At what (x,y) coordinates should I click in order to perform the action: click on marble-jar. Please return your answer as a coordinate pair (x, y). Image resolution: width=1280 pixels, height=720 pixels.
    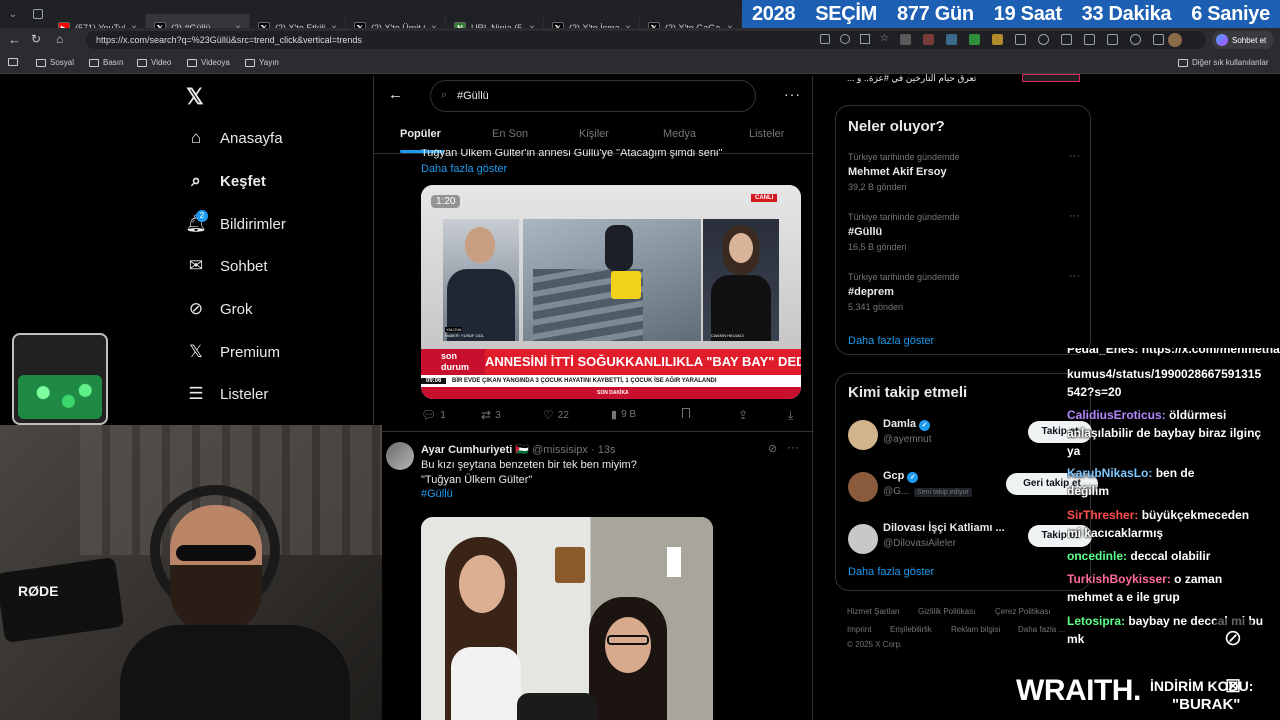
    Looking at the image, I should click on (60, 379).